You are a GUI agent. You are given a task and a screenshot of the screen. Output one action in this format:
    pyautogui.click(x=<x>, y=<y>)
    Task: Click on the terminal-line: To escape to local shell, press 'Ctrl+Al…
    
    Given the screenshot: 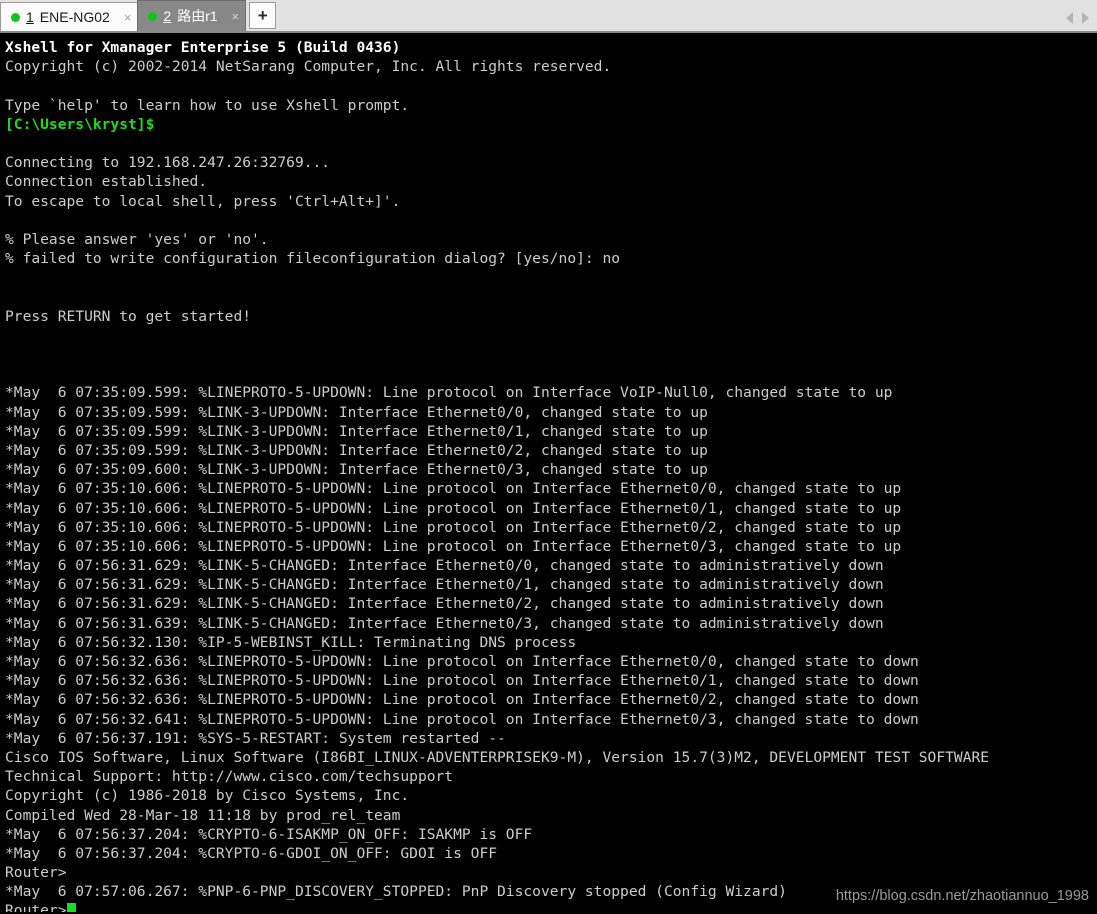 What is the action you would take?
    pyautogui.click(x=203, y=201)
    